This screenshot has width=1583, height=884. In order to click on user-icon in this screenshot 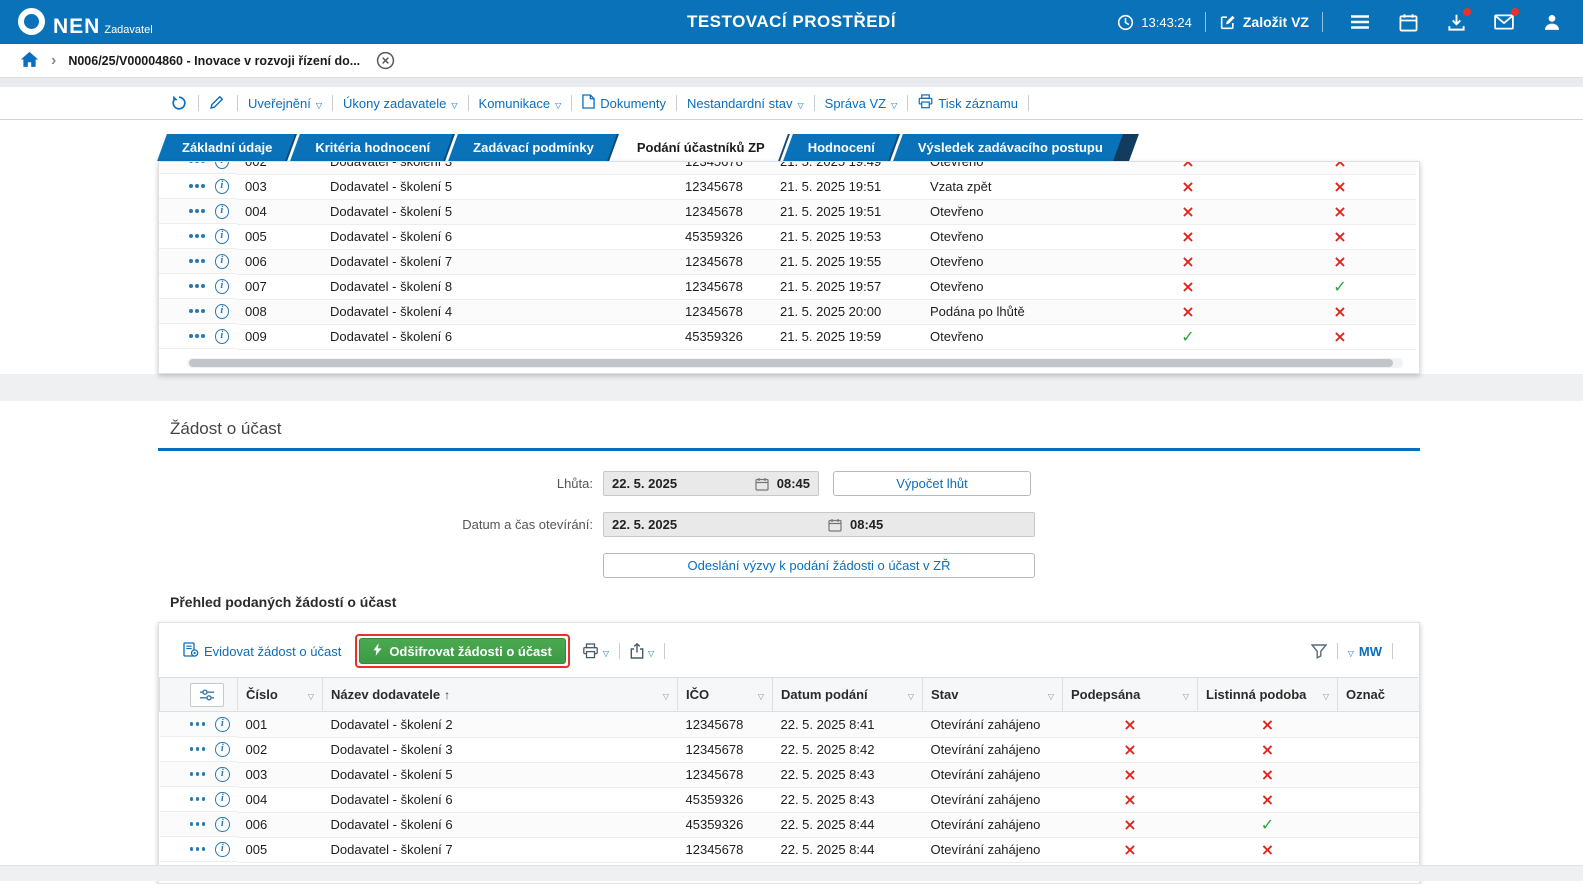, I will do `click(1552, 22)`.